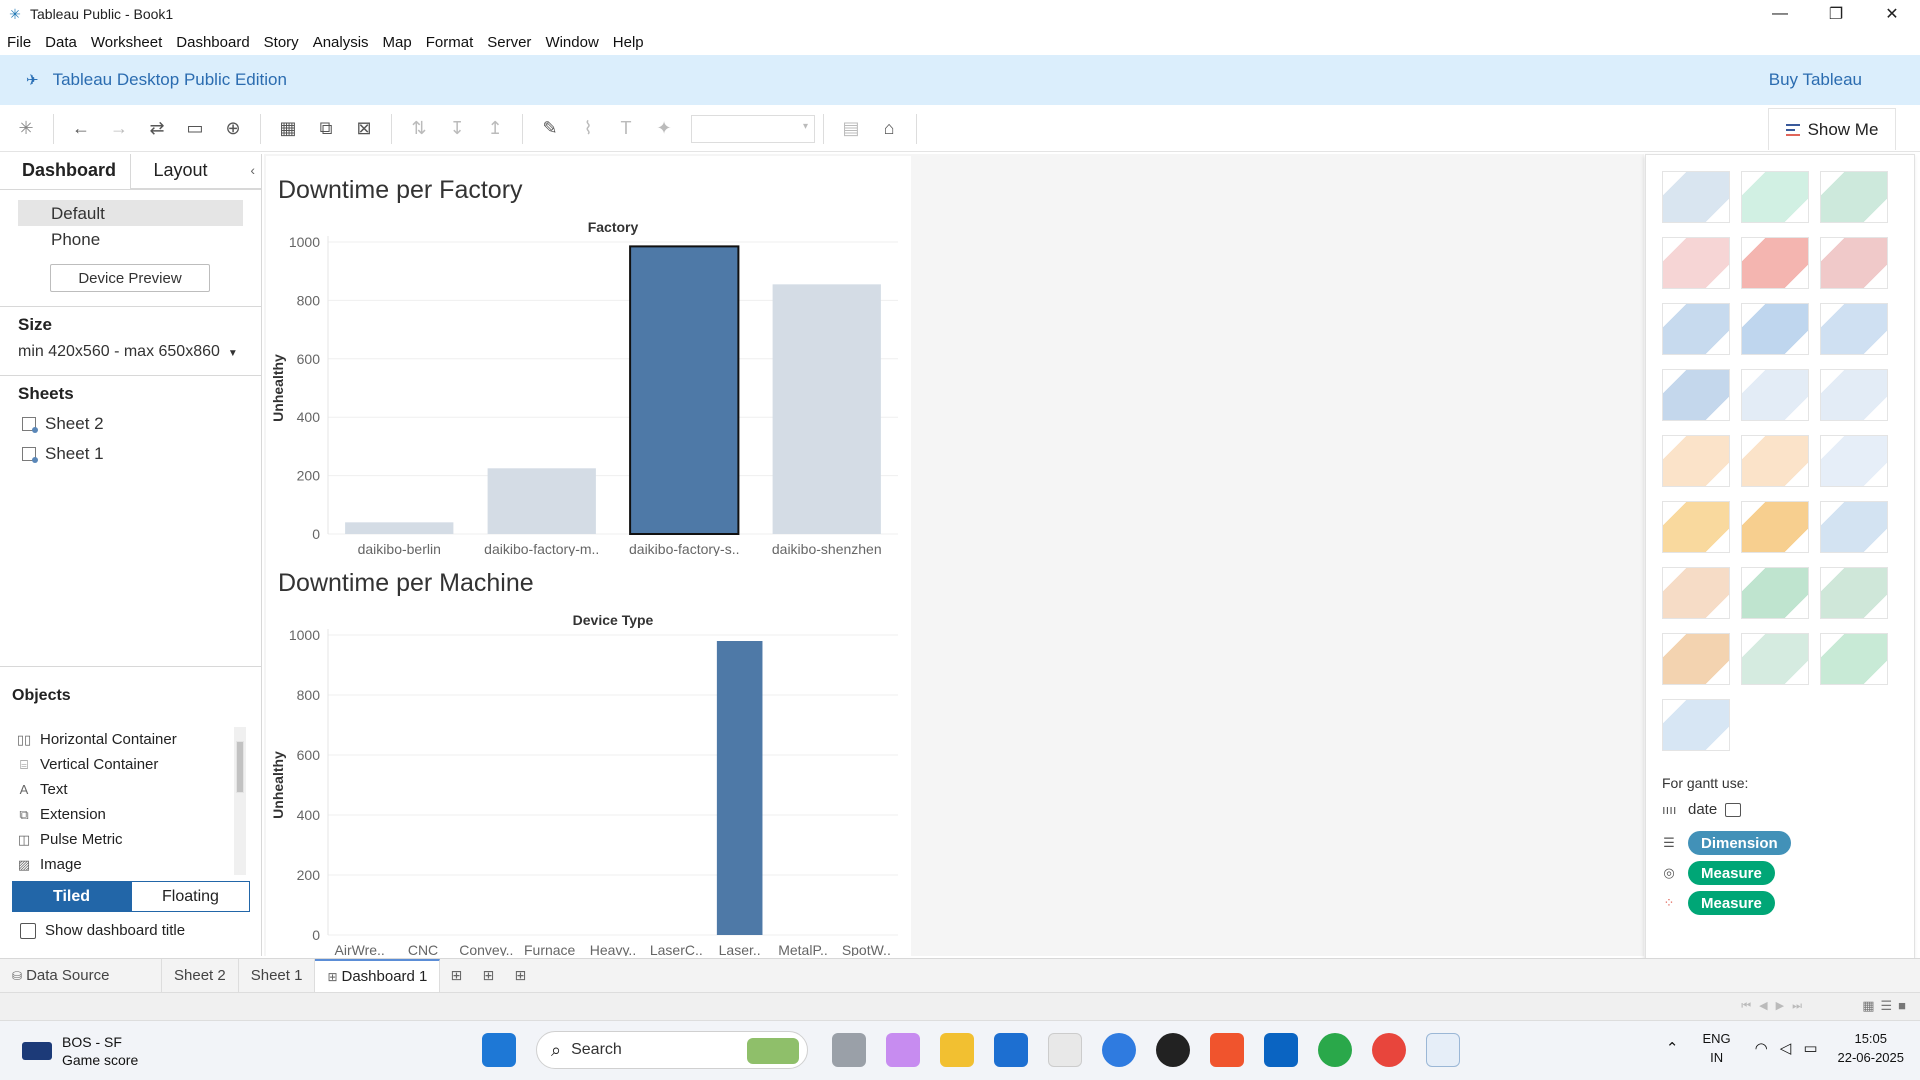 The width and height of the screenshot is (1920, 1080). I want to click on swap-icon: ⇅, so click(419, 129).